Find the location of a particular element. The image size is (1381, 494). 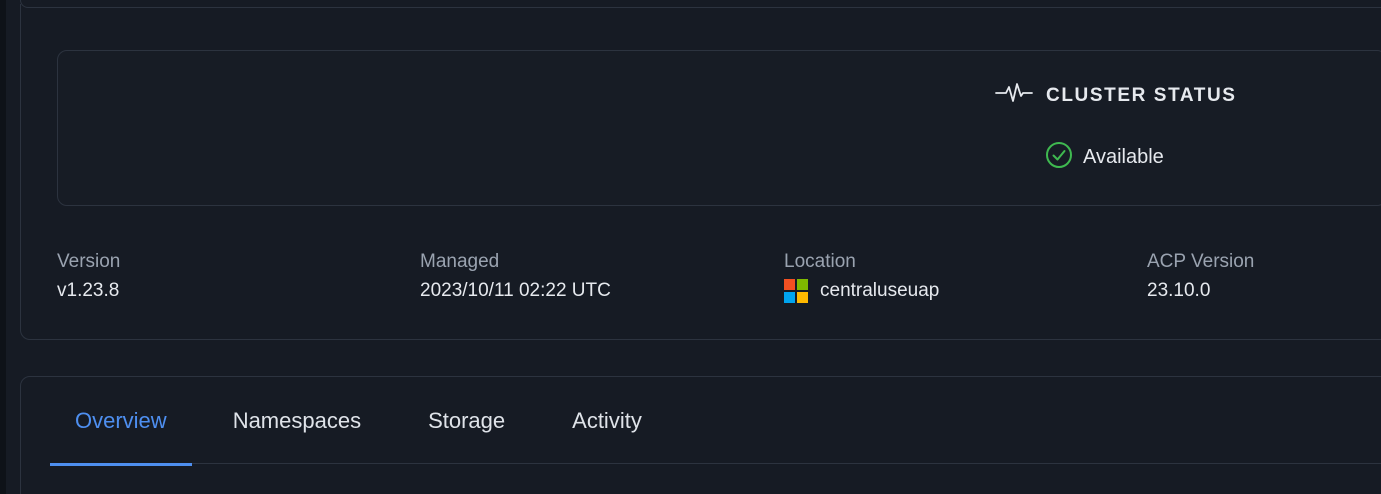

tab-storage: Storage is located at coordinates (466, 431).